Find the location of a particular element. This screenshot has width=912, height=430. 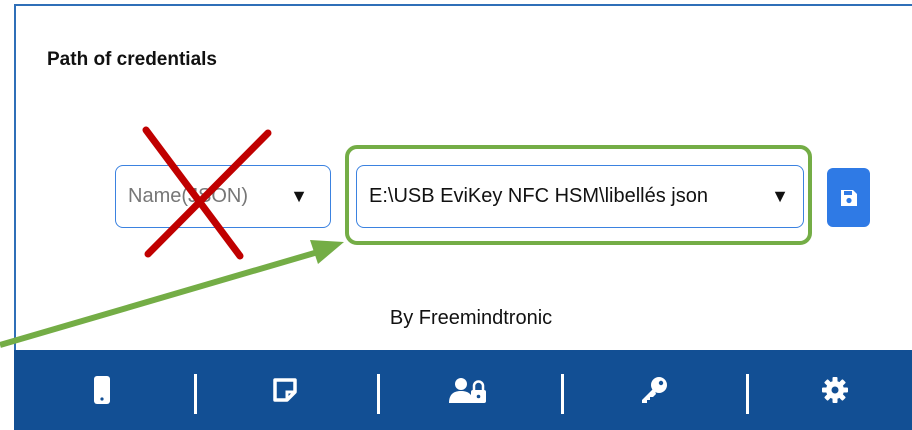

floppy-disk-icon is located at coordinates (848, 197).